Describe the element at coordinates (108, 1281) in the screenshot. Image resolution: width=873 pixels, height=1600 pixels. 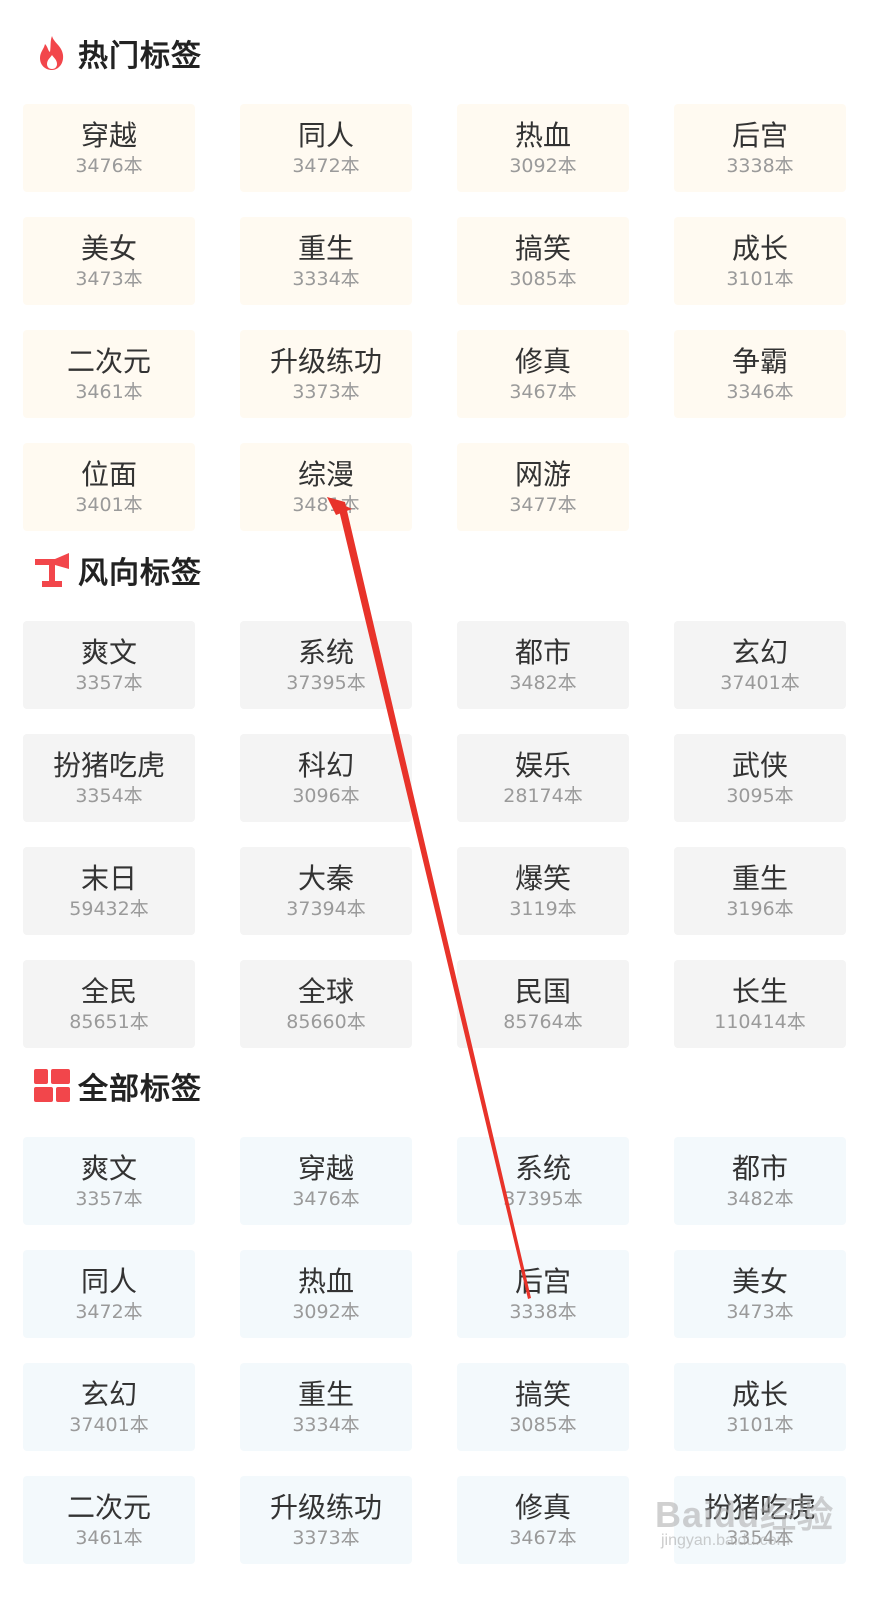
I see `tag-name: 同人` at that location.